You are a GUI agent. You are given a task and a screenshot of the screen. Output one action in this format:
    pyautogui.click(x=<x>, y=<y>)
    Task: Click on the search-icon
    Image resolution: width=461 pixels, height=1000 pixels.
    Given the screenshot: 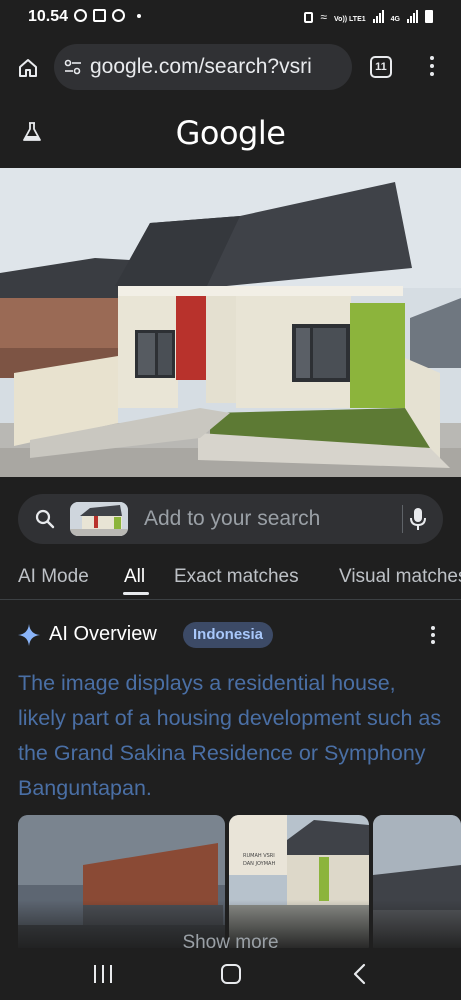 What is the action you would take?
    pyautogui.click(x=45, y=519)
    